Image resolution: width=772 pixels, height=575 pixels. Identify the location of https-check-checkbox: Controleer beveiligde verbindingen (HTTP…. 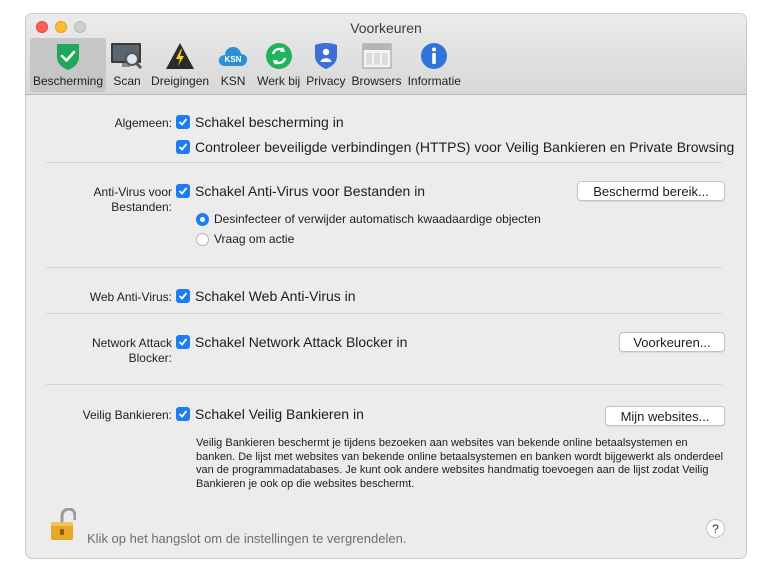
(455, 147).